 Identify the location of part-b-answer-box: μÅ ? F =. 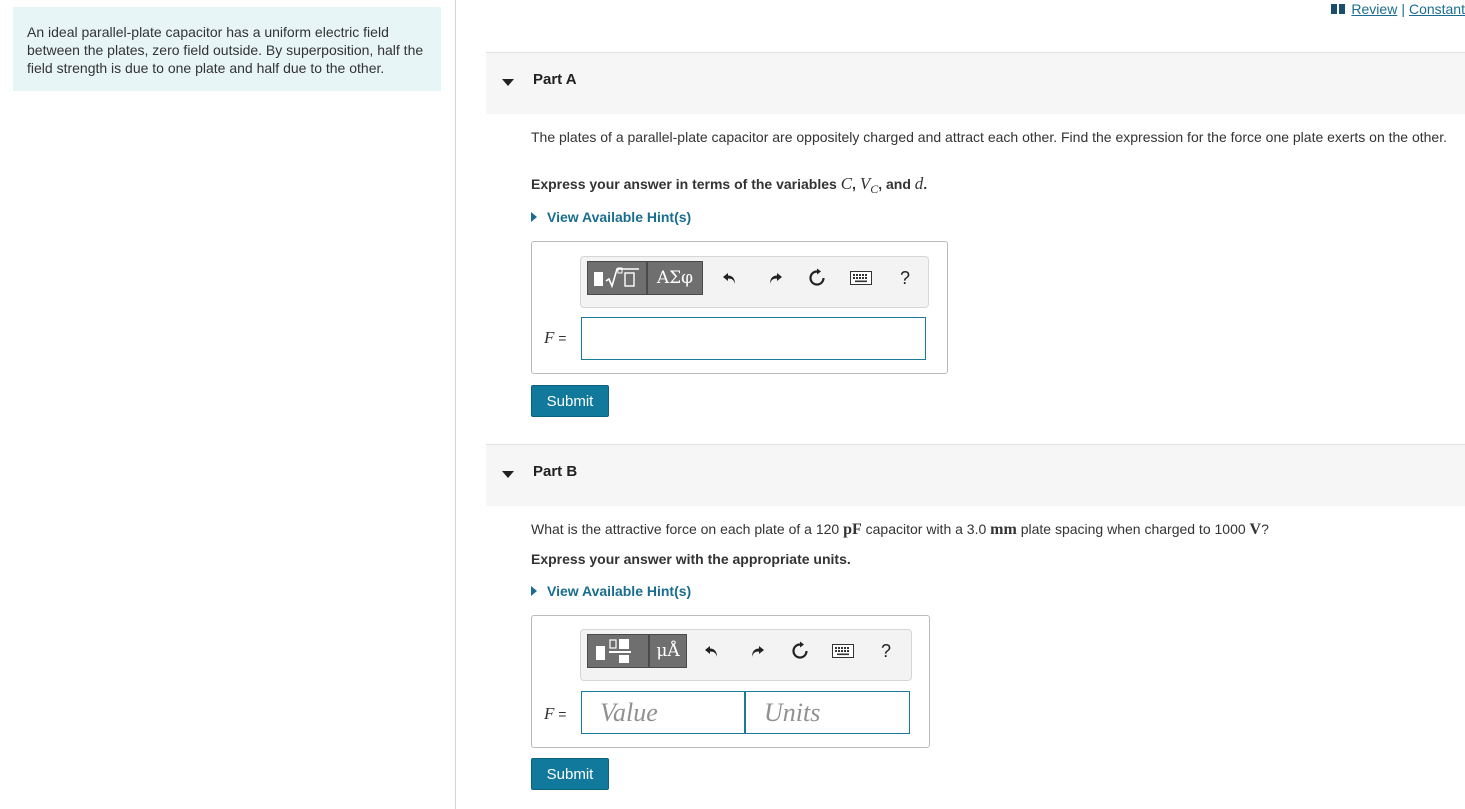
(730, 681).